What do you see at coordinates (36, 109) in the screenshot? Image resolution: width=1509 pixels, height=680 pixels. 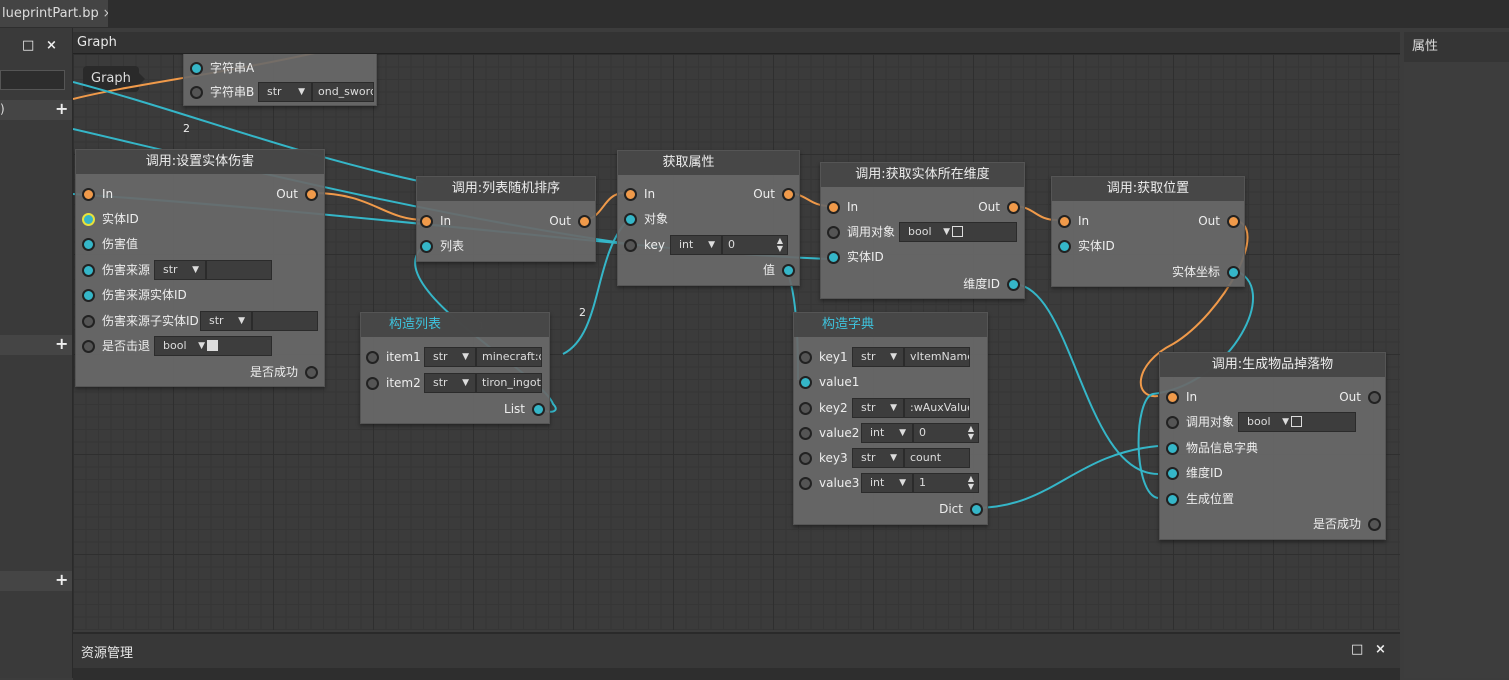 I see `left-section-row: ) +` at bounding box center [36, 109].